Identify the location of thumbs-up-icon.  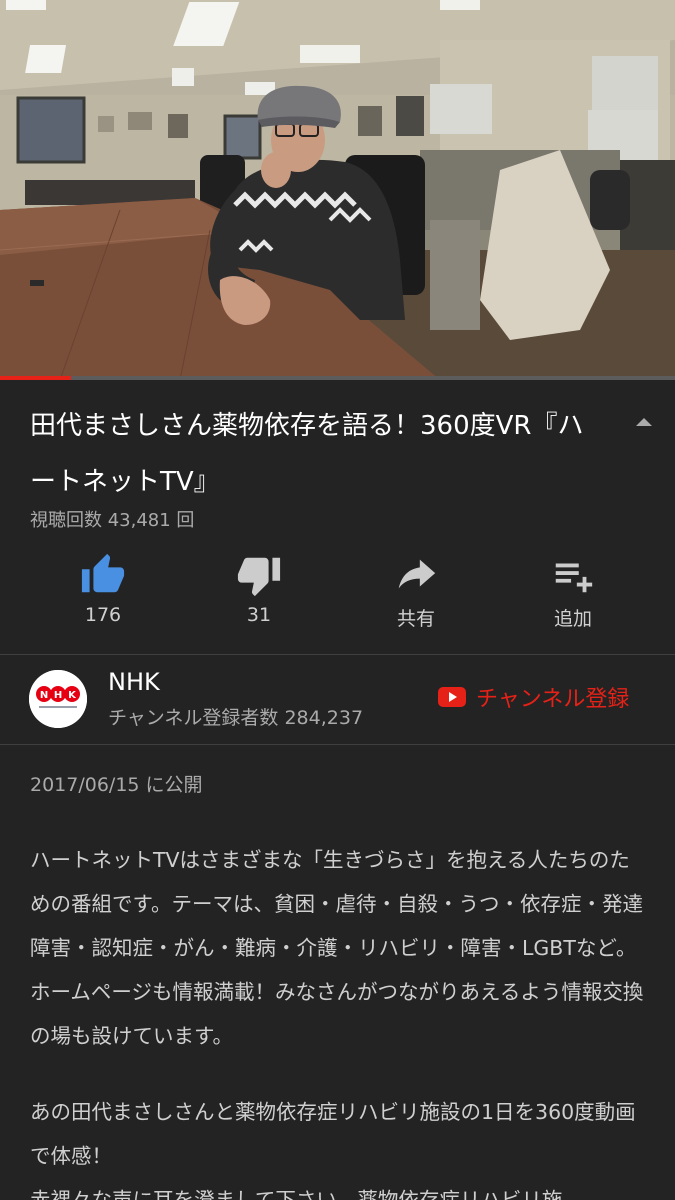
(103, 573).